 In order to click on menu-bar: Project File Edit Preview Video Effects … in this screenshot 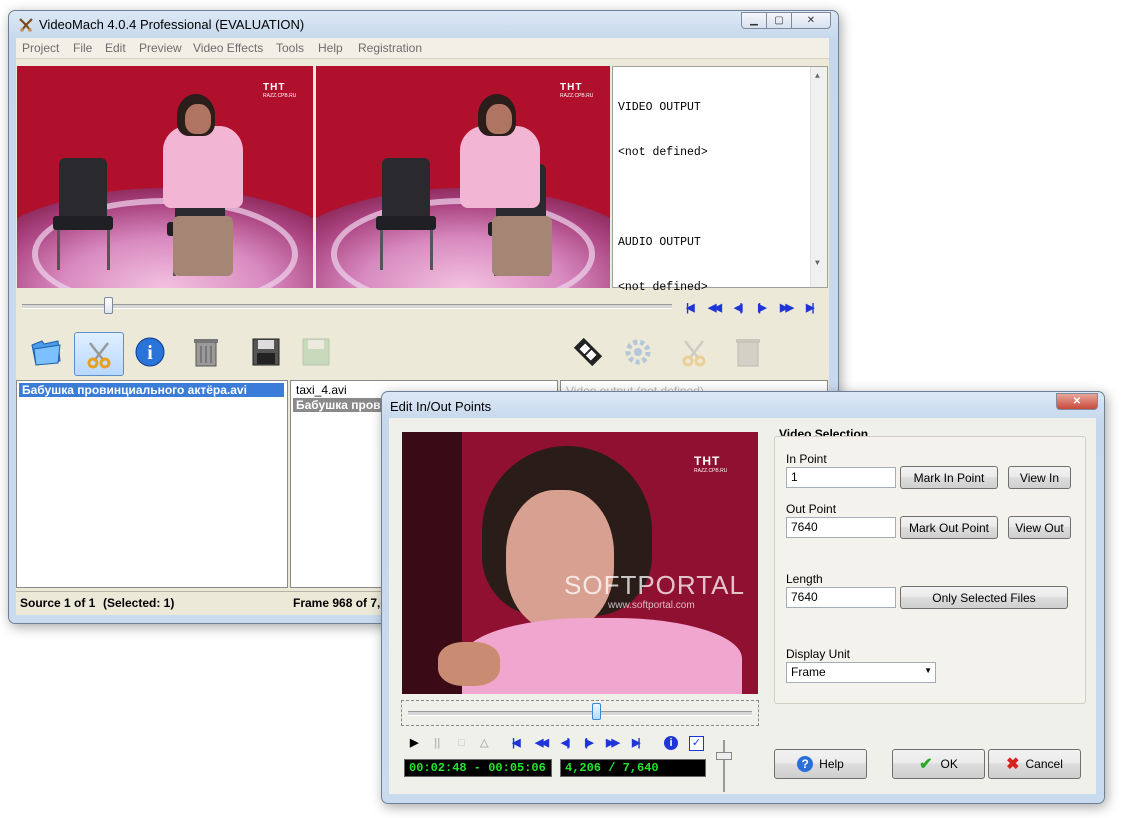, I will do `click(422, 48)`.